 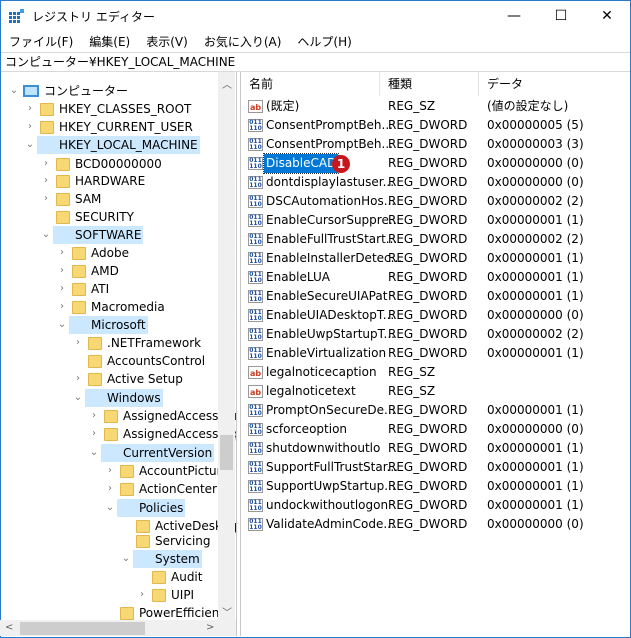 What do you see at coordinates (126, 127) in the screenshot?
I see `tree-item-label: HKEY_CURRENT_USER` at bounding box center [126, 127].